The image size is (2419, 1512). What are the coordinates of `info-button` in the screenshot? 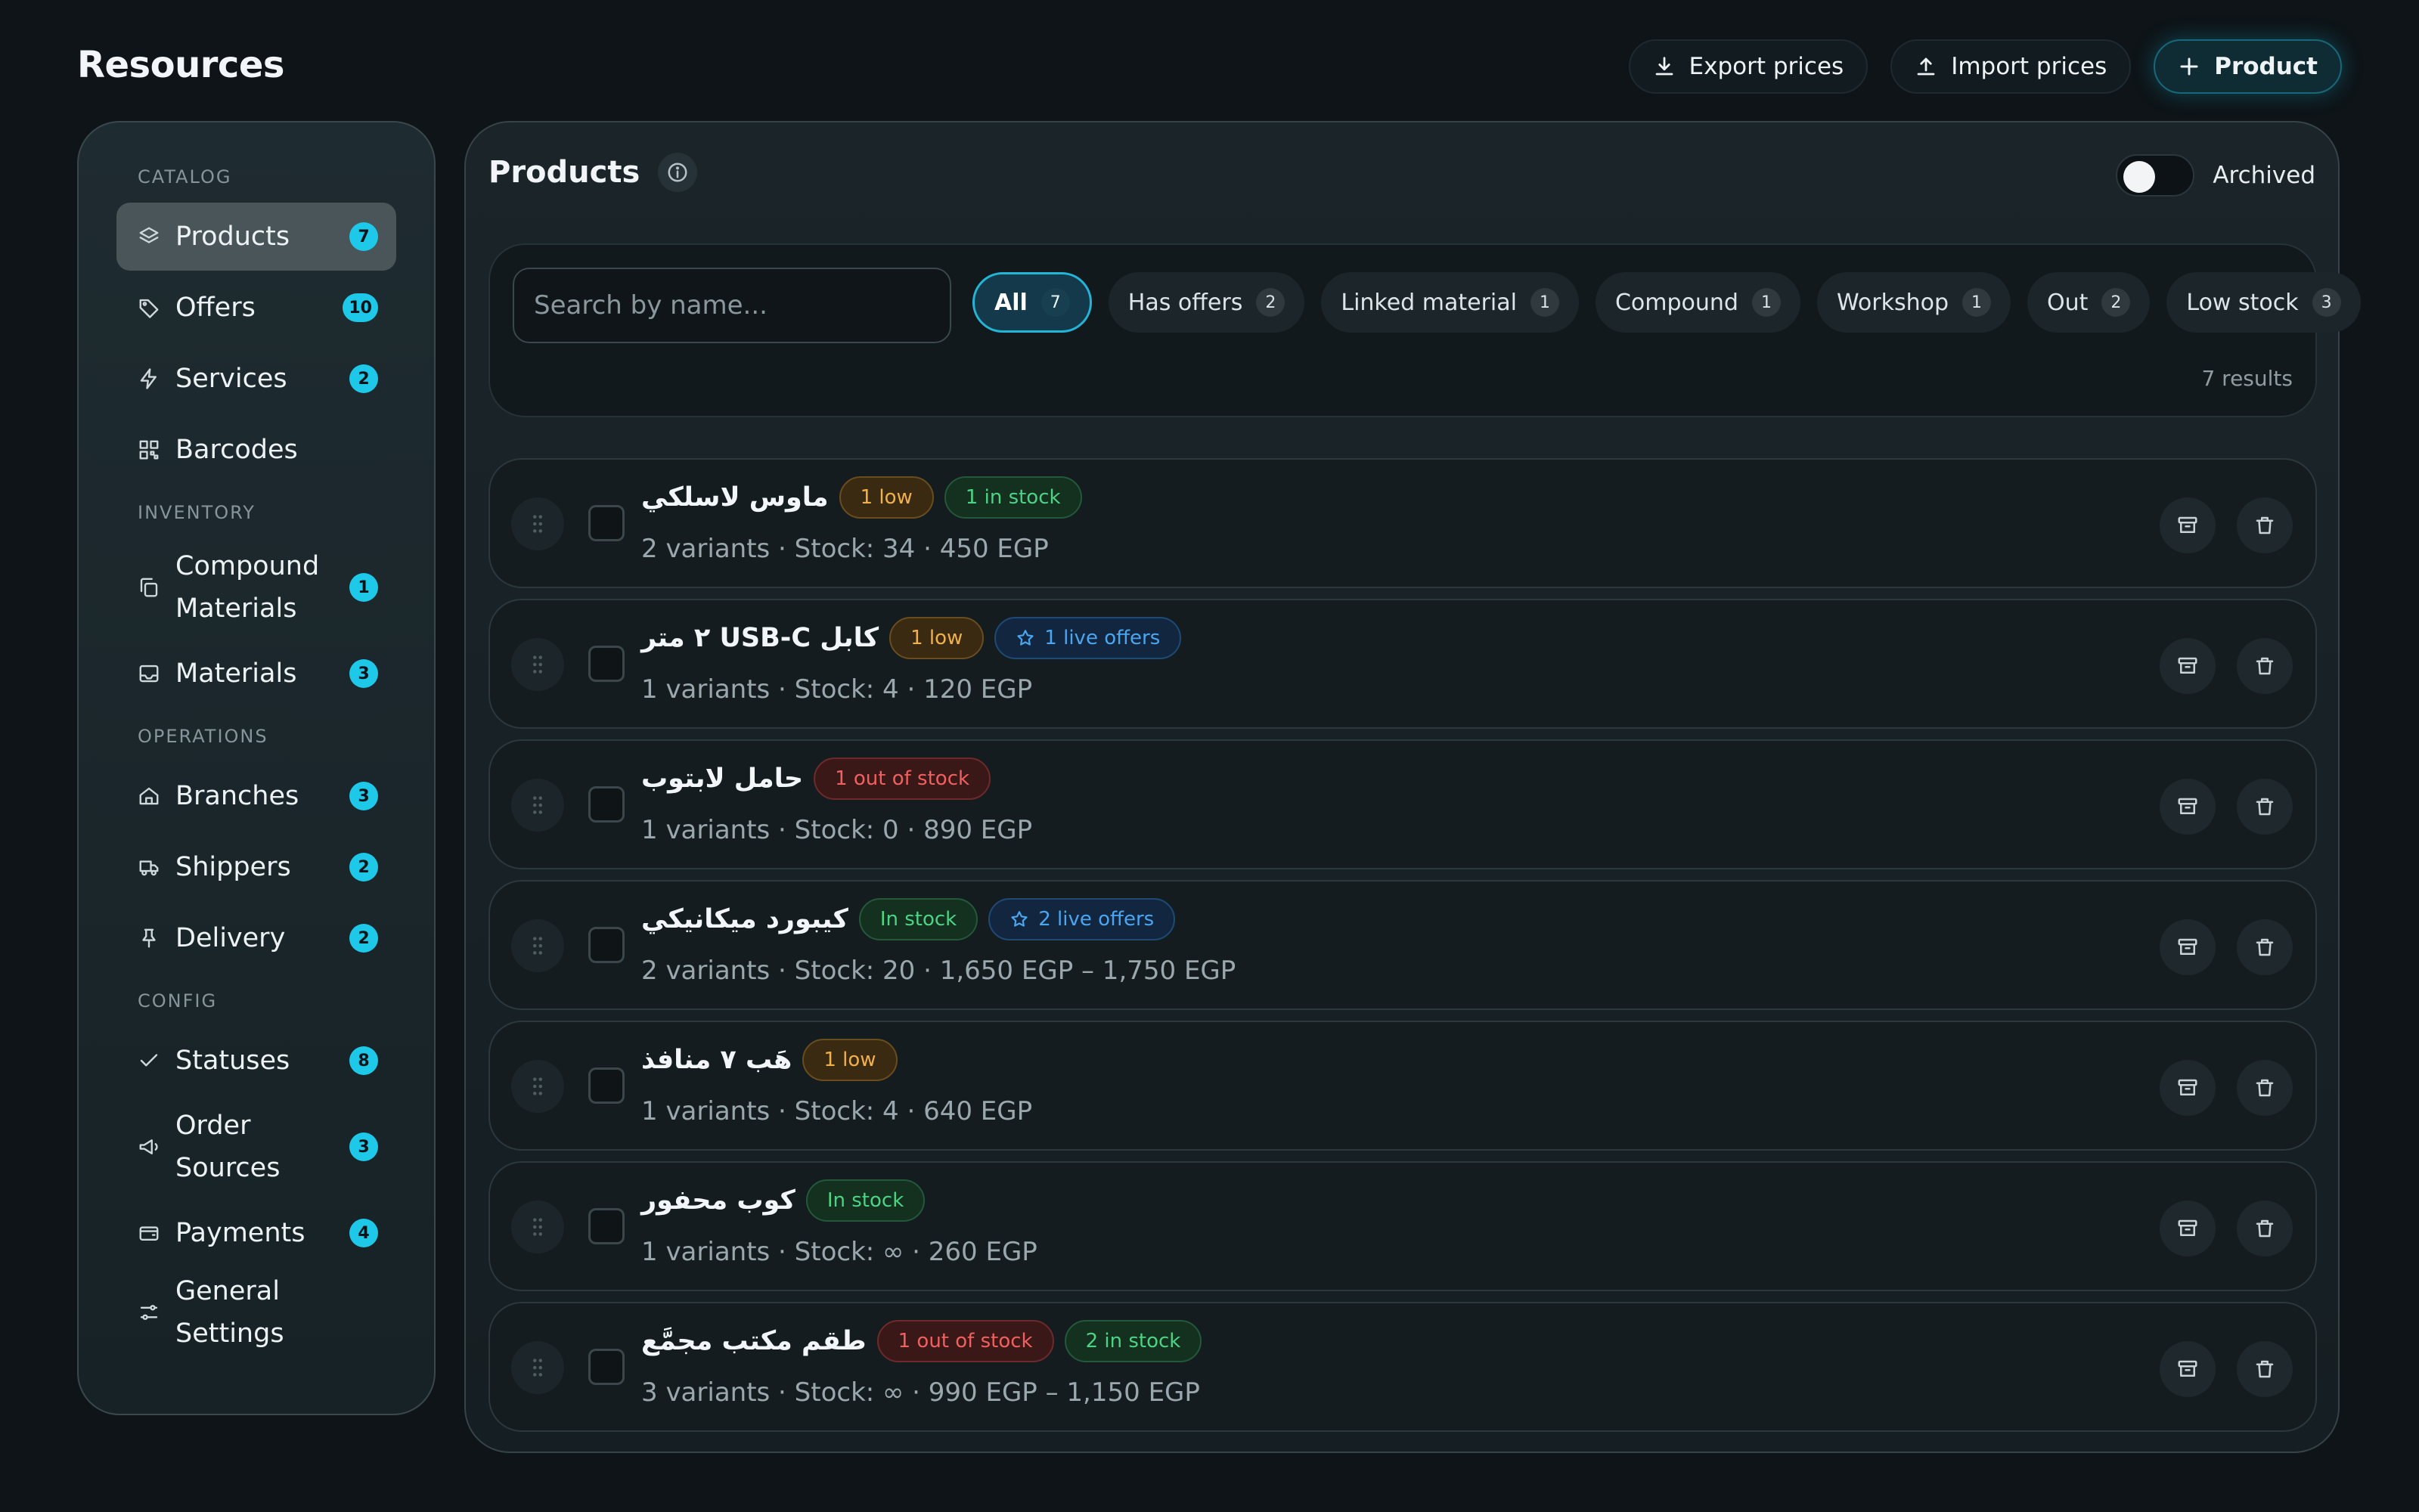 It's located at (678, 172).